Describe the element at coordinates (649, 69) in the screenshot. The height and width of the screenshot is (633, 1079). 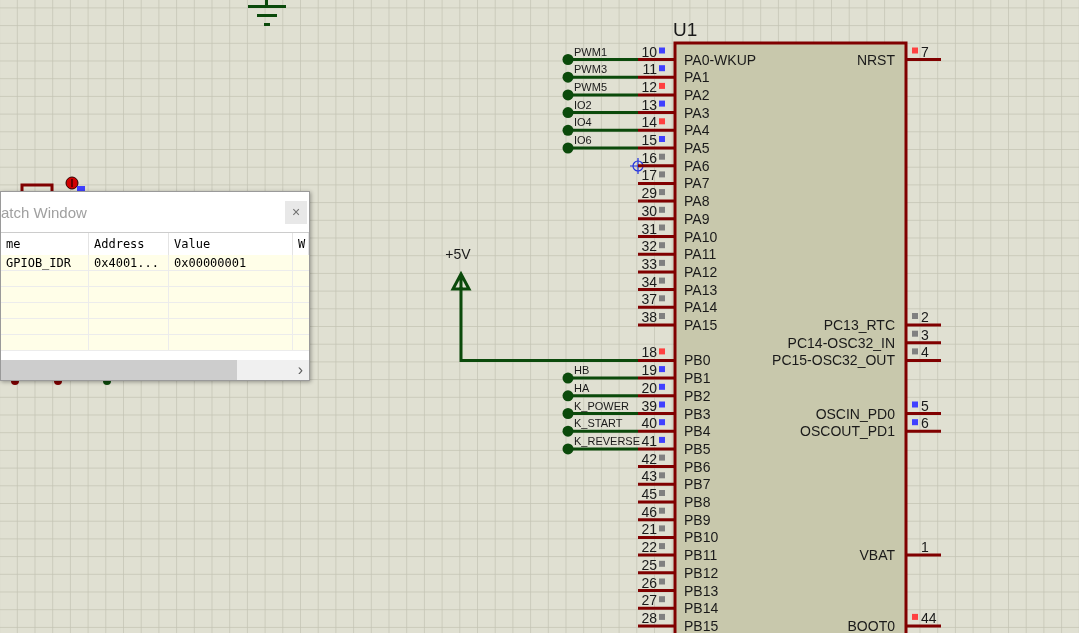
I see `pin-number: 11` at that location.